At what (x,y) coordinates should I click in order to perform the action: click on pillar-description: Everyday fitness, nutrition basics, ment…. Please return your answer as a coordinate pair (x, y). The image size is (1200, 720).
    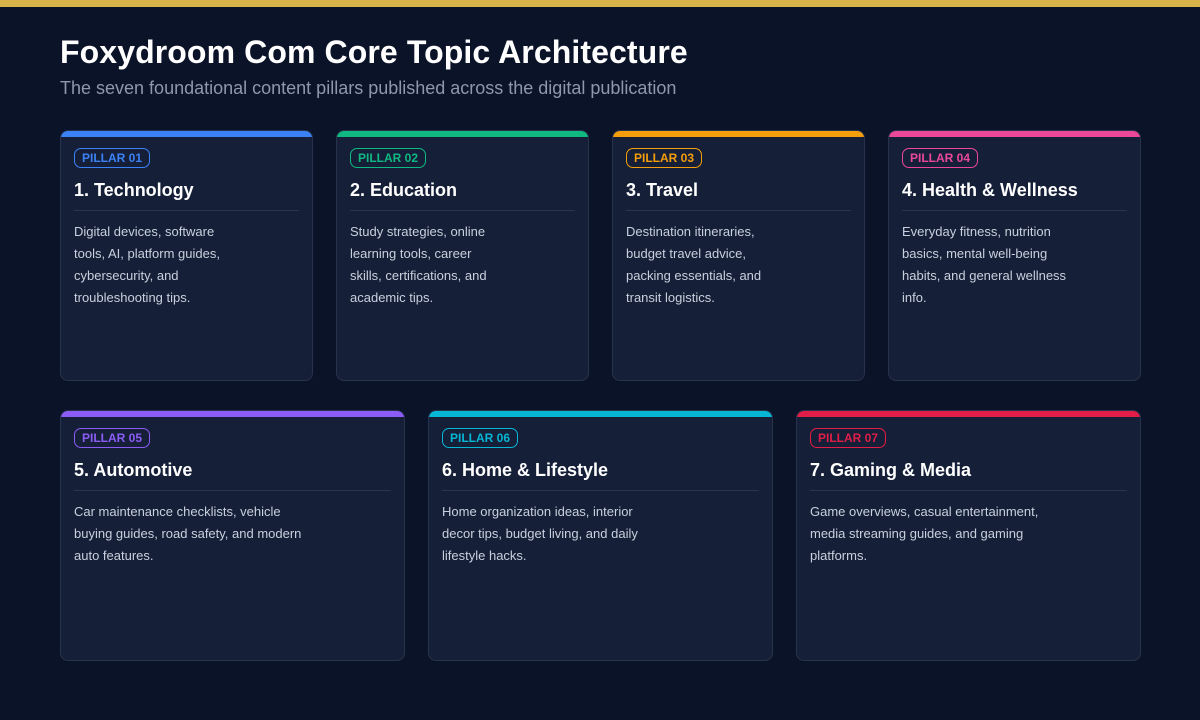
    Looking at the image, I should click on (984, 264).